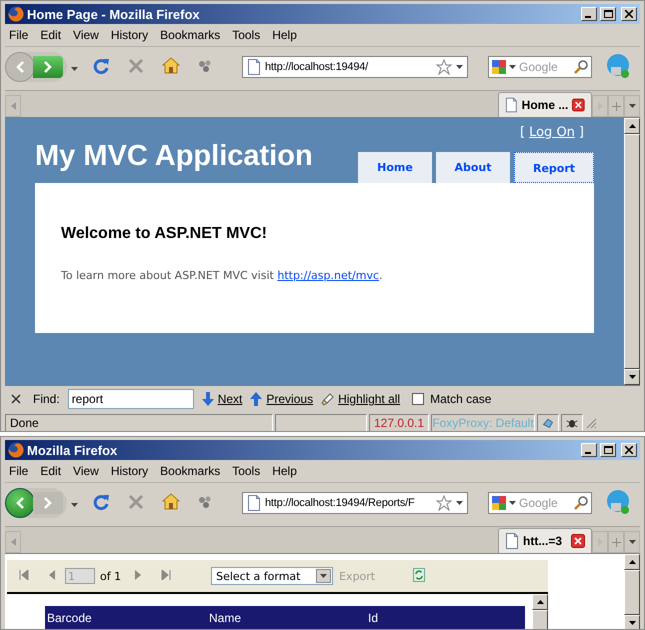  What do you see at coordinates (419, 575) in the screenshot?
I see `refresh-icon` at bounding box center [419, 575].